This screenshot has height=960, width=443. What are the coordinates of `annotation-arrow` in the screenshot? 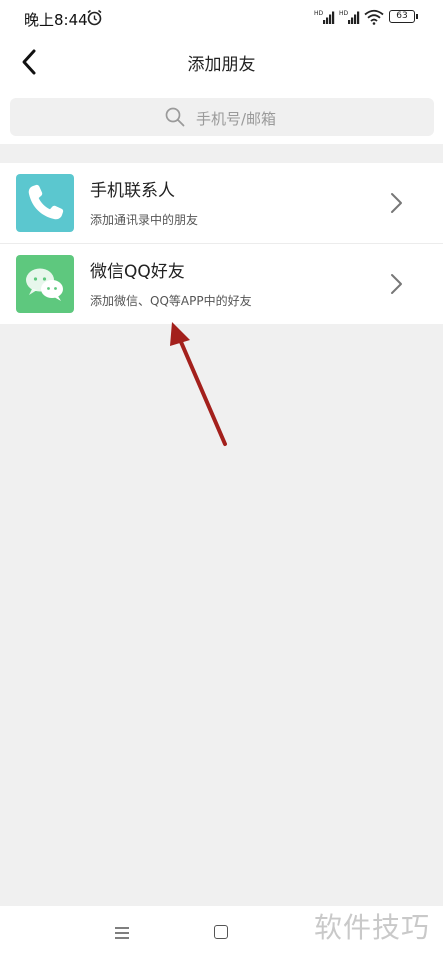 It's located at (198, 384).